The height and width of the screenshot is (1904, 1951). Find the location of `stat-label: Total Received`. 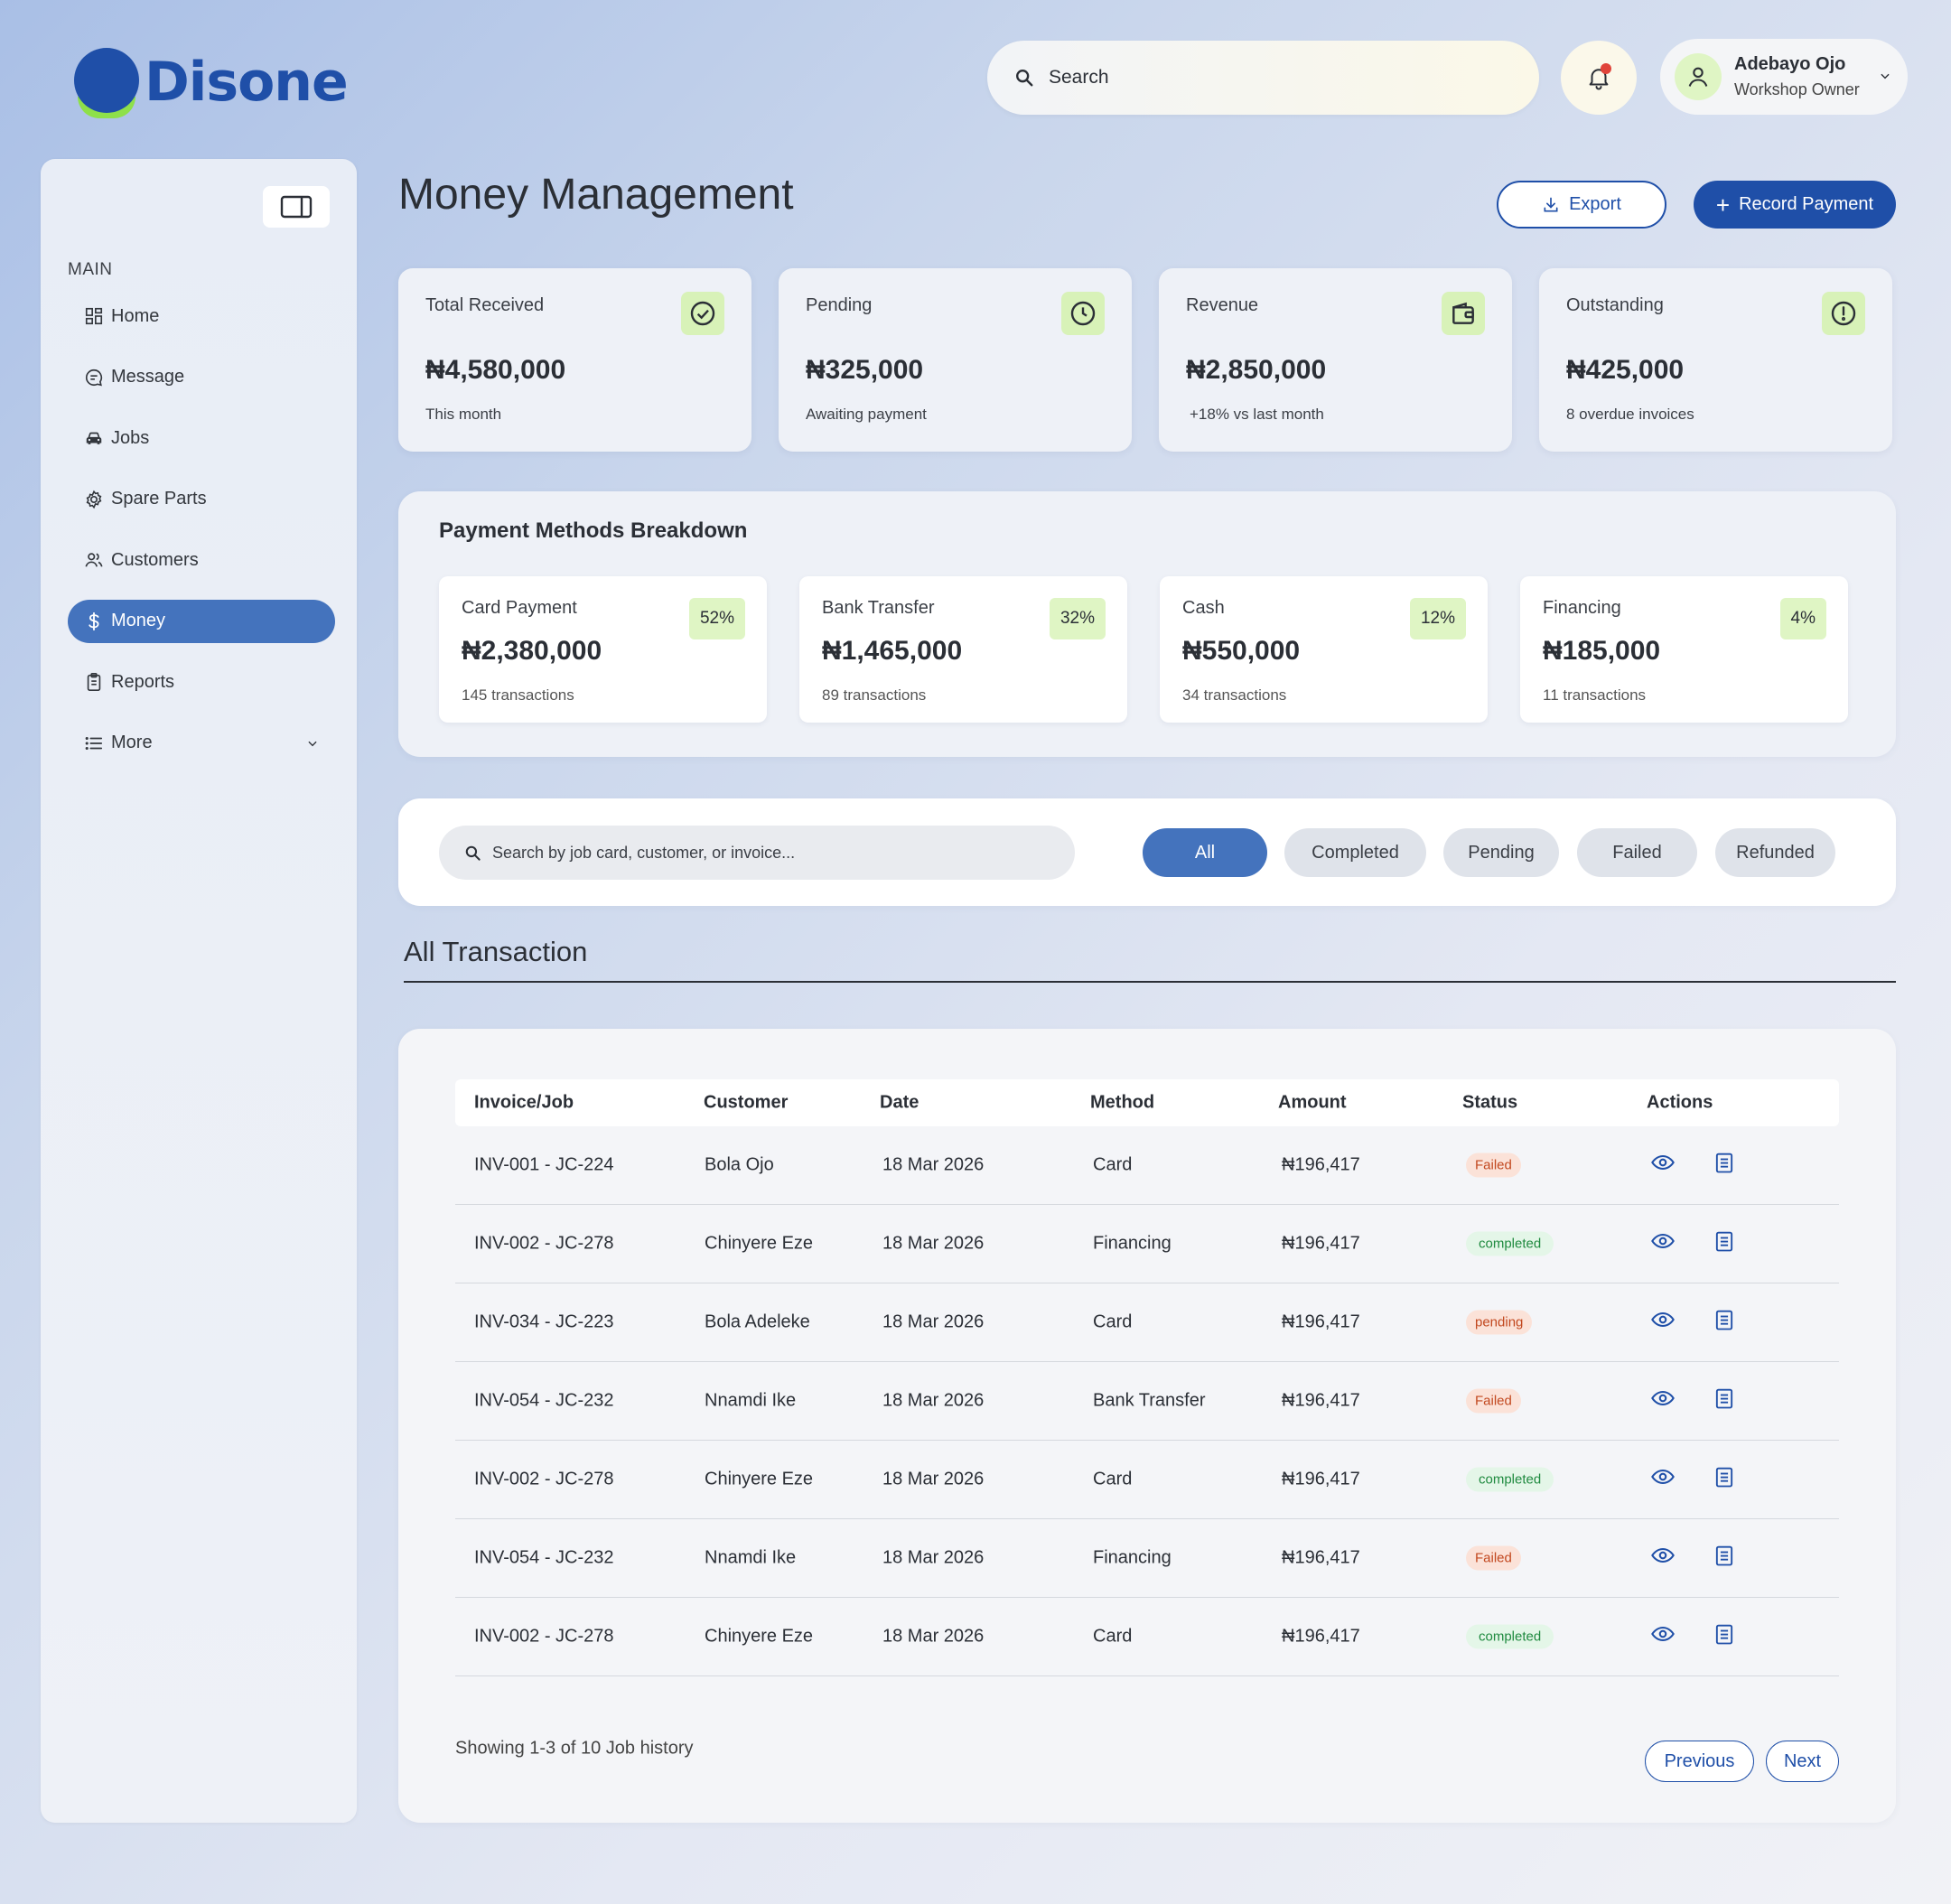

stat-label: Total Received is located at coordinates (485, 305).